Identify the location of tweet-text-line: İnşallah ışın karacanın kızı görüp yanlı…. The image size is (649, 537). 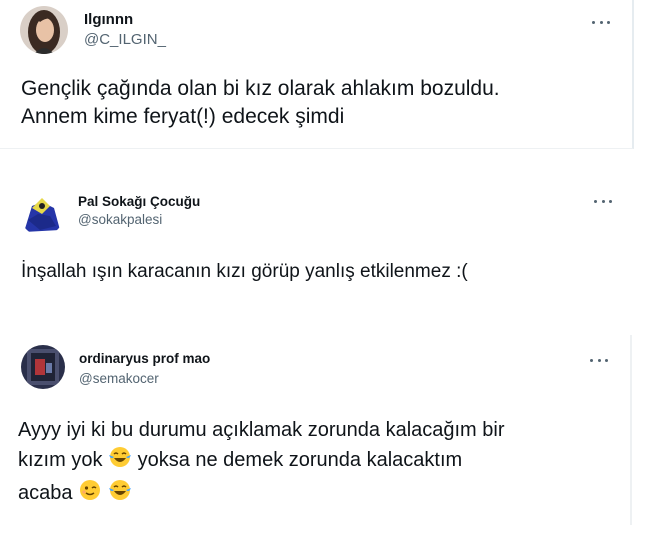
(244, 271).